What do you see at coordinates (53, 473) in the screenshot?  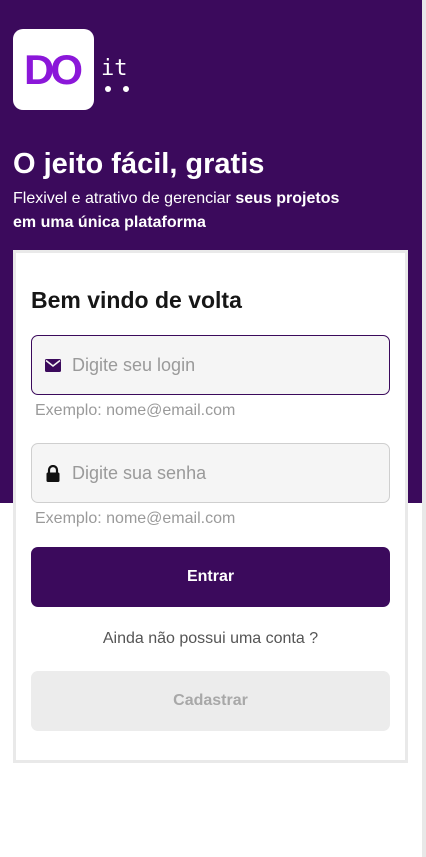 I see `lock-icon` at bounding box center [53, 473].